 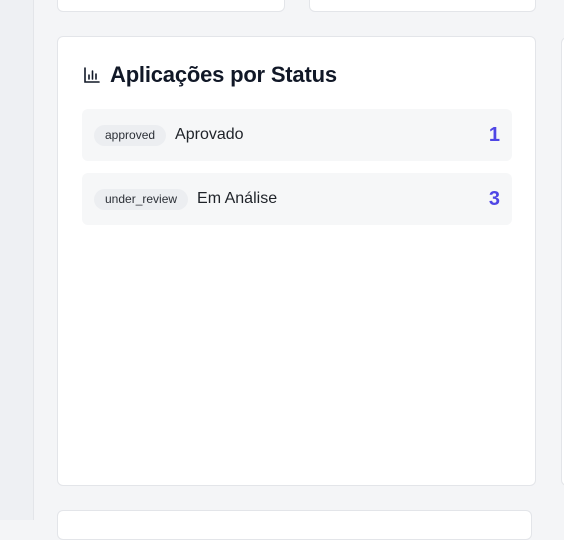 I want to click on status-label: Aprovado, so click(x=209, y=134).